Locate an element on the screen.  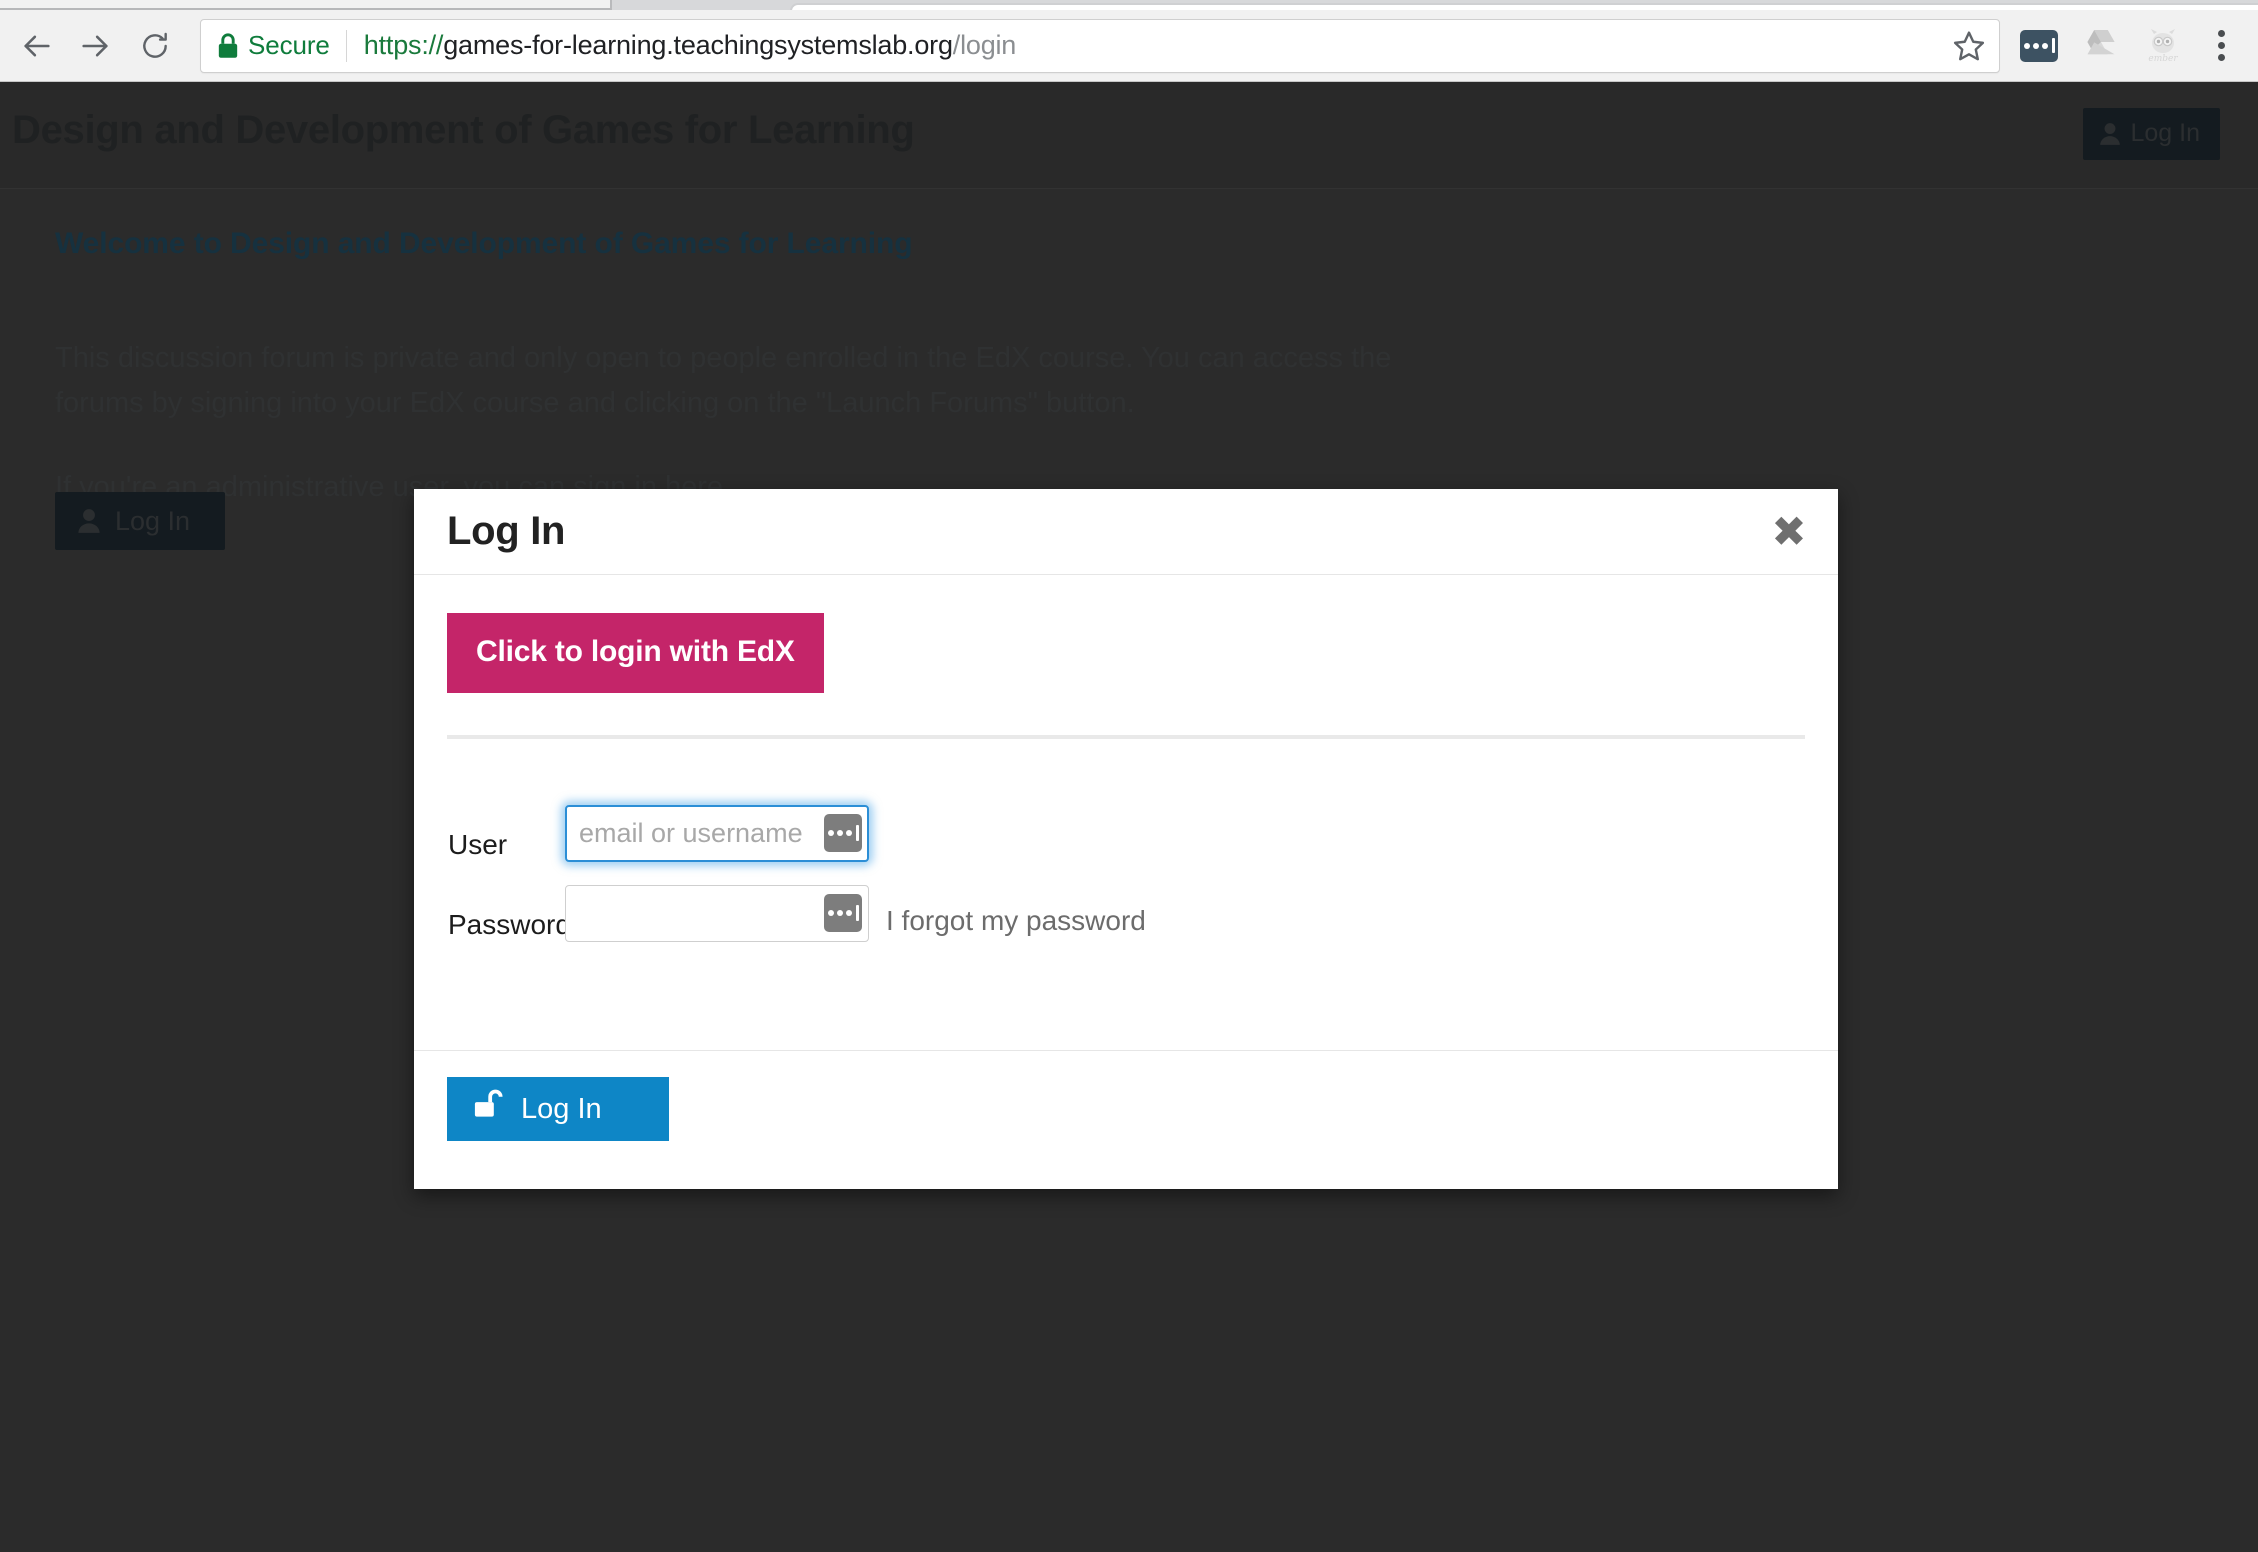
back-icon is located at coordinates (37, 46).